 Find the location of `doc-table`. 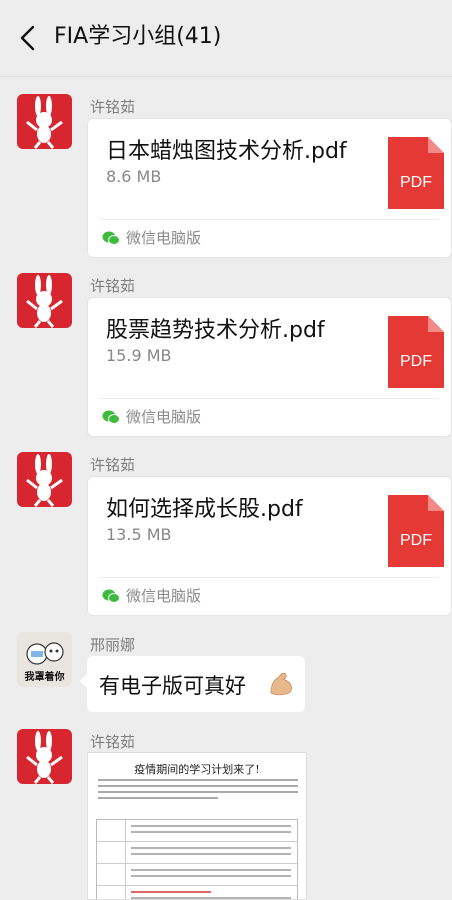

doc-table is located at coordinates (197, 859).